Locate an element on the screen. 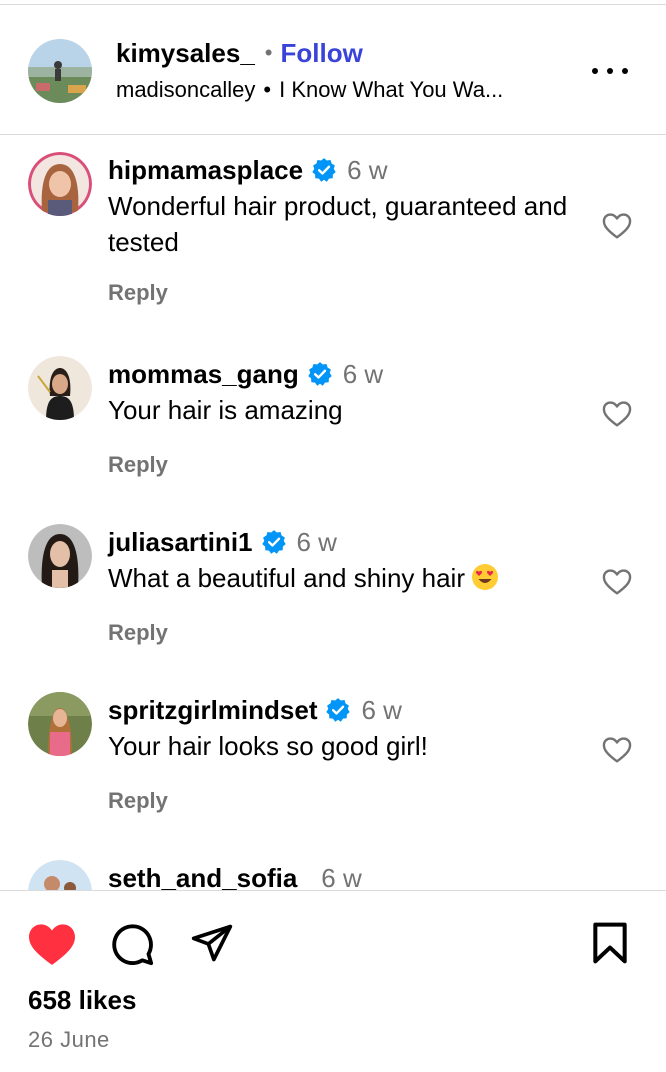 The height and width of the screenshot is (1072, 666). likes-count: 658 likes is located at coordinates (82, 1000).